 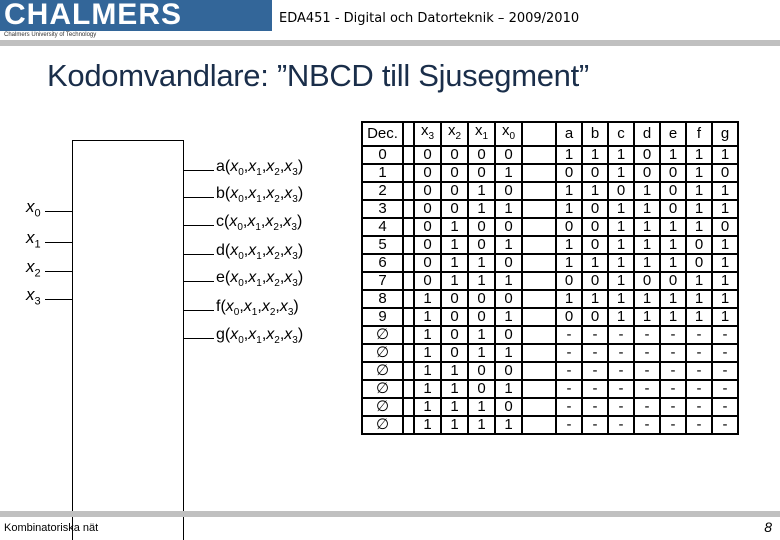 What do you see at coordinates (647, 134) in the screenshot?
I see `header-output-d: d` at bounding box center [647, 134].